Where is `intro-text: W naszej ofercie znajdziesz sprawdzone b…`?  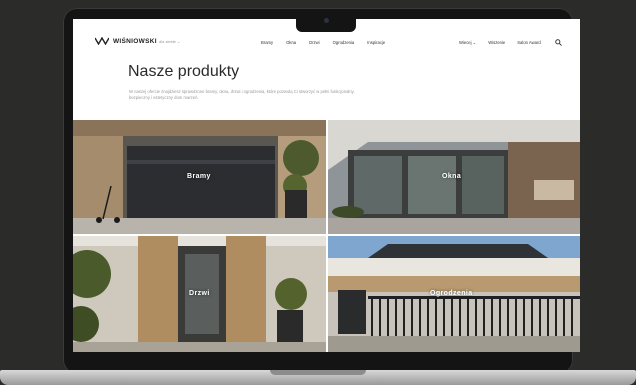
intro-text: W naszej ofercie znajdziesz sprawdzone b… is located at coordinates (242, 94).